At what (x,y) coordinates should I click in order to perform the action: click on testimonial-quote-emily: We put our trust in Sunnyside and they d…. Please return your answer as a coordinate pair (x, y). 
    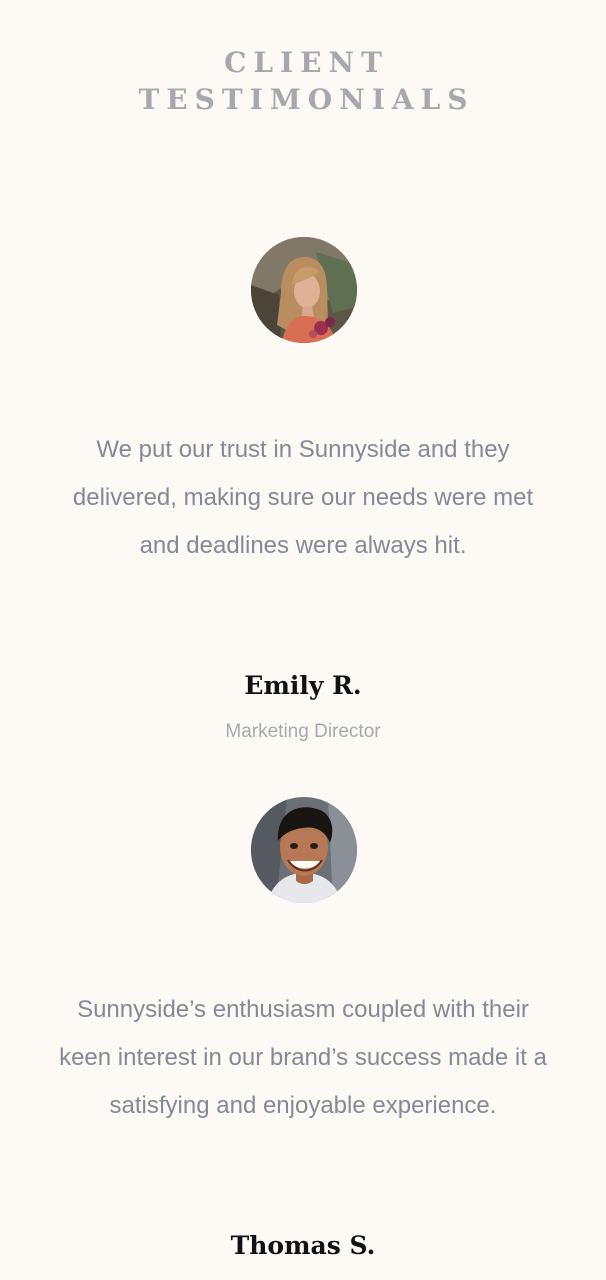
    Looking at the image, I should click on (303, 497).